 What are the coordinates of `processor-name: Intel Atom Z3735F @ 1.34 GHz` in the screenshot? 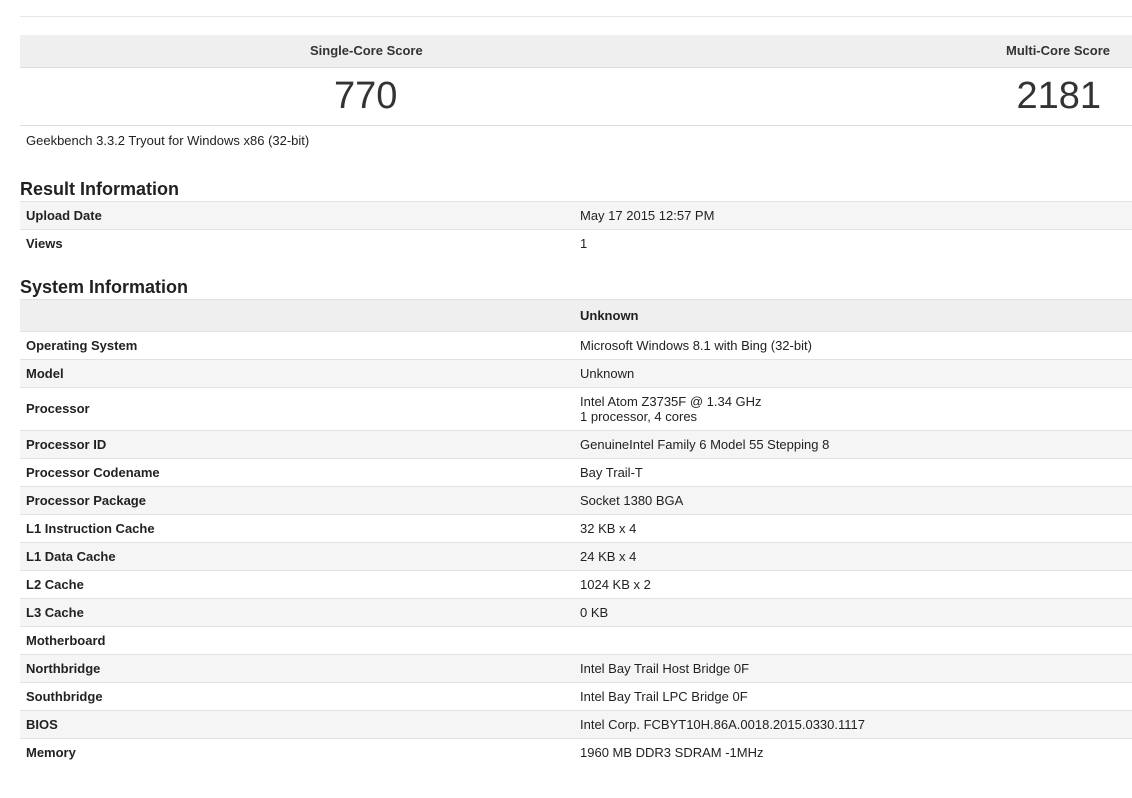 It's located at (671, 401).